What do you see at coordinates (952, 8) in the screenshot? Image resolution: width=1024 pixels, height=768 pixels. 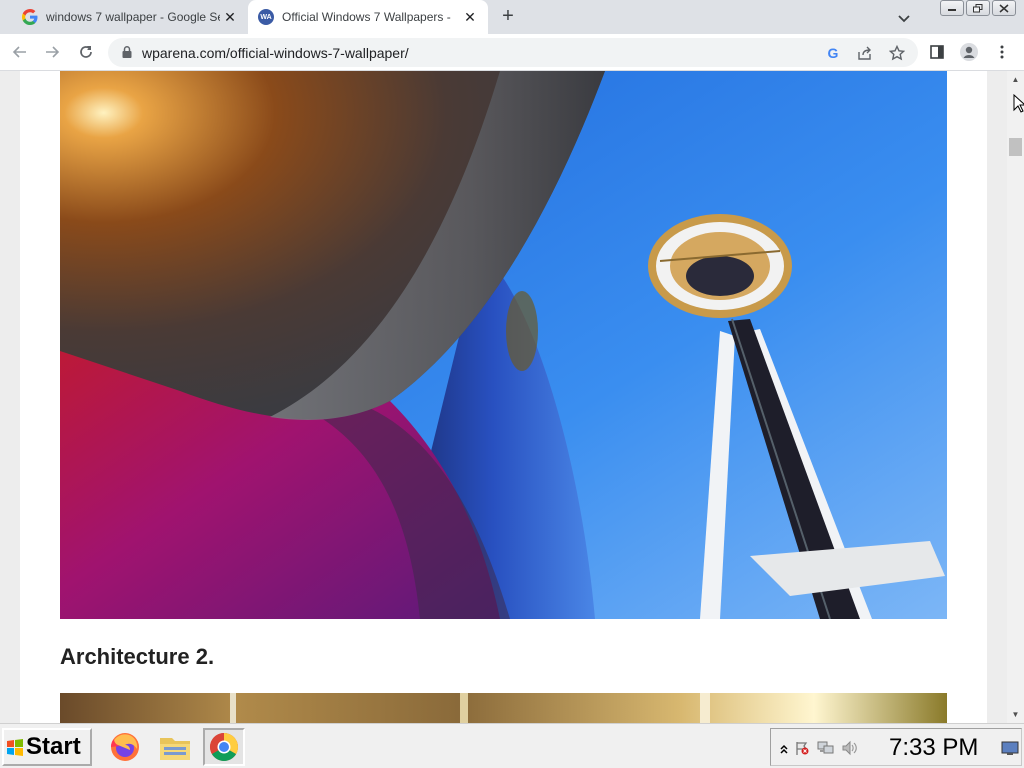 I see `minimize-icon` at bounding box center [952, 8].